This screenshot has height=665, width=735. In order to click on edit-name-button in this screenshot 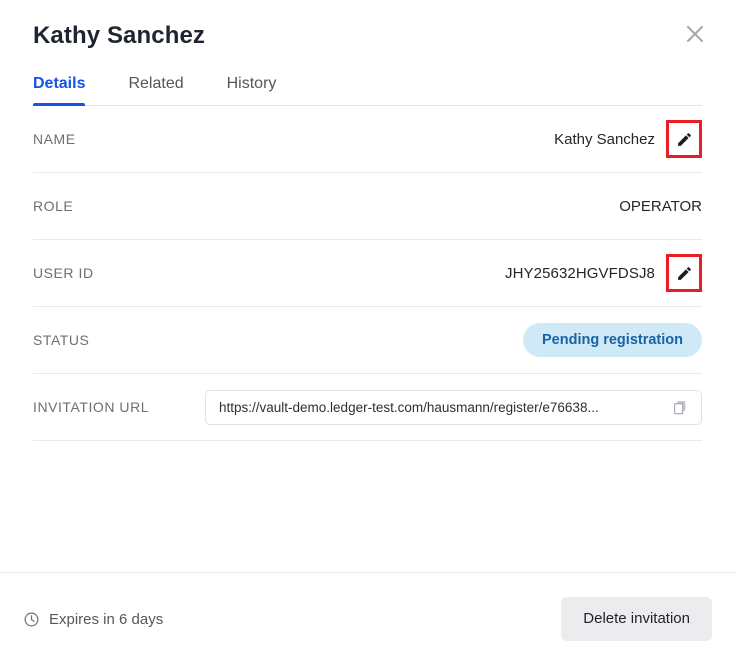, I will do `click(684, 139)`.